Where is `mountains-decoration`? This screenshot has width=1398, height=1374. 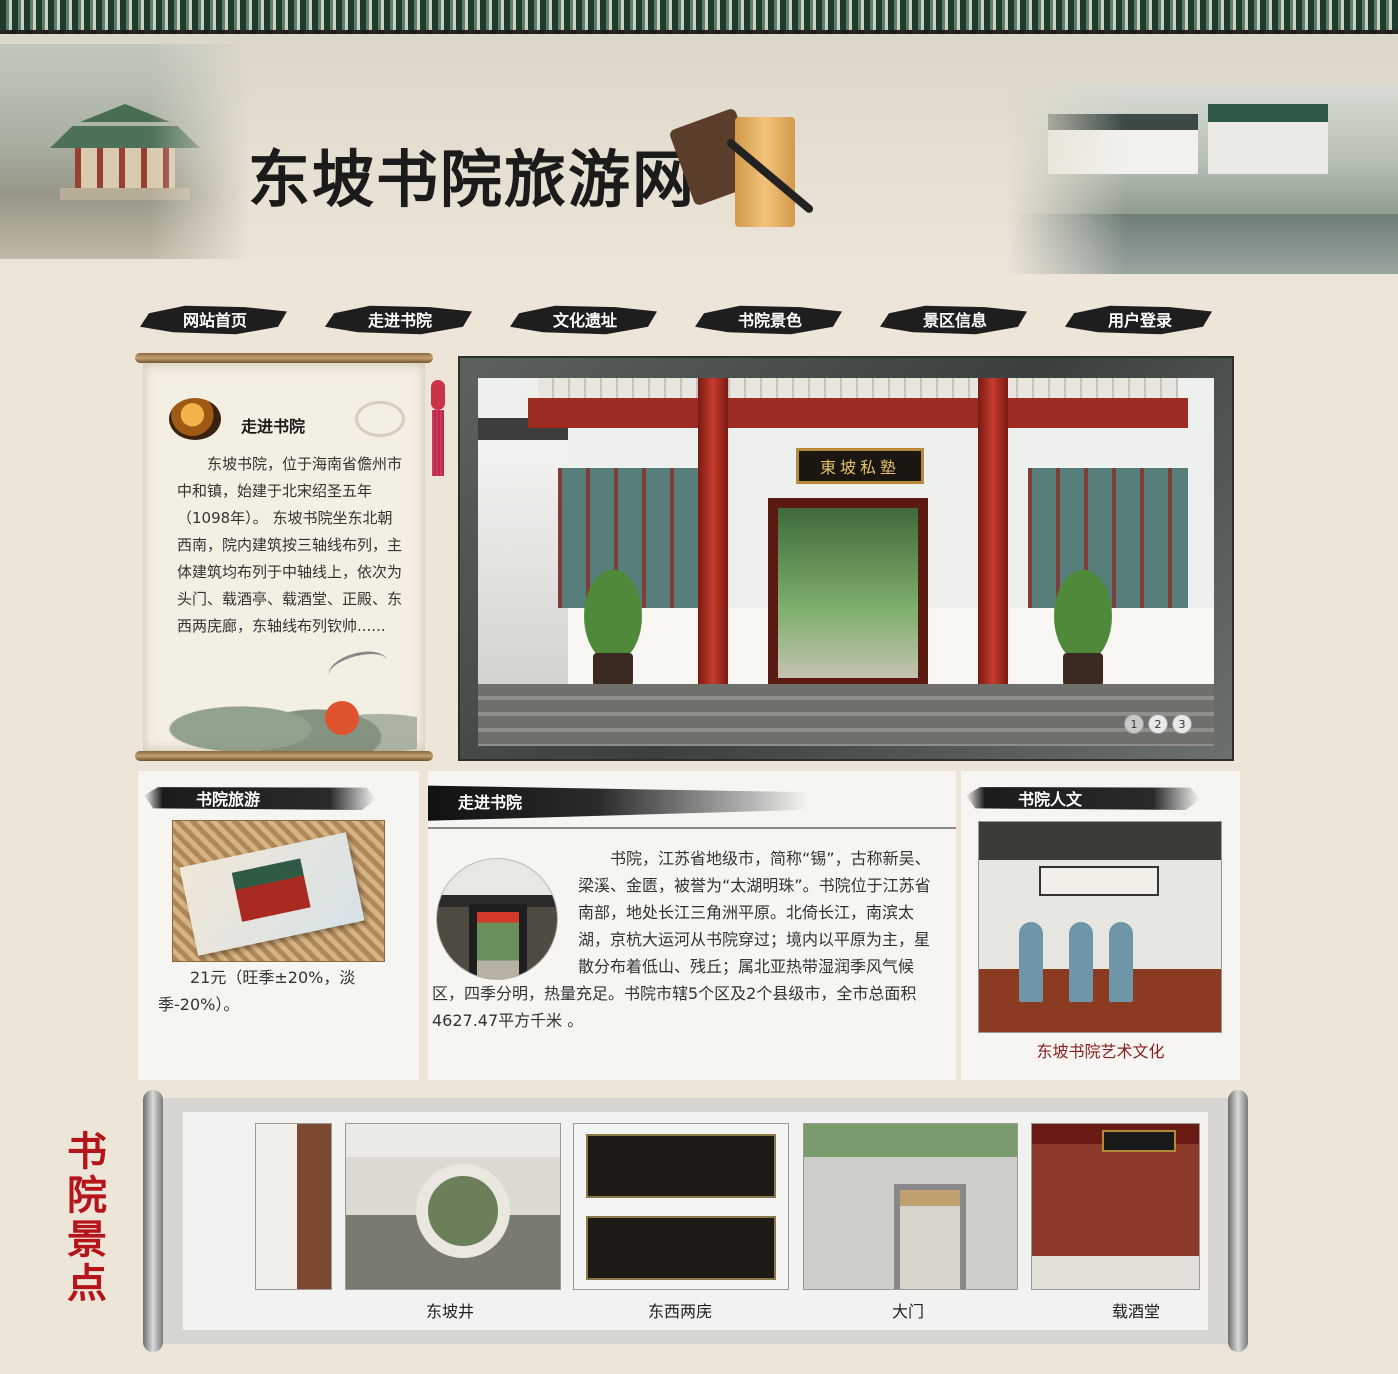 mountains-decoration is located at coordinates (291, 713).